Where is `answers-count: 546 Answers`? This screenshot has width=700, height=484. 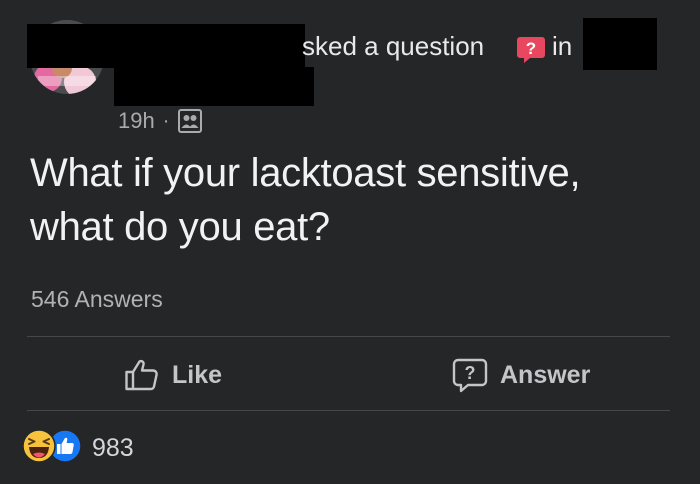
answers-count: 546 Answers is located at coordinates (97, 299).